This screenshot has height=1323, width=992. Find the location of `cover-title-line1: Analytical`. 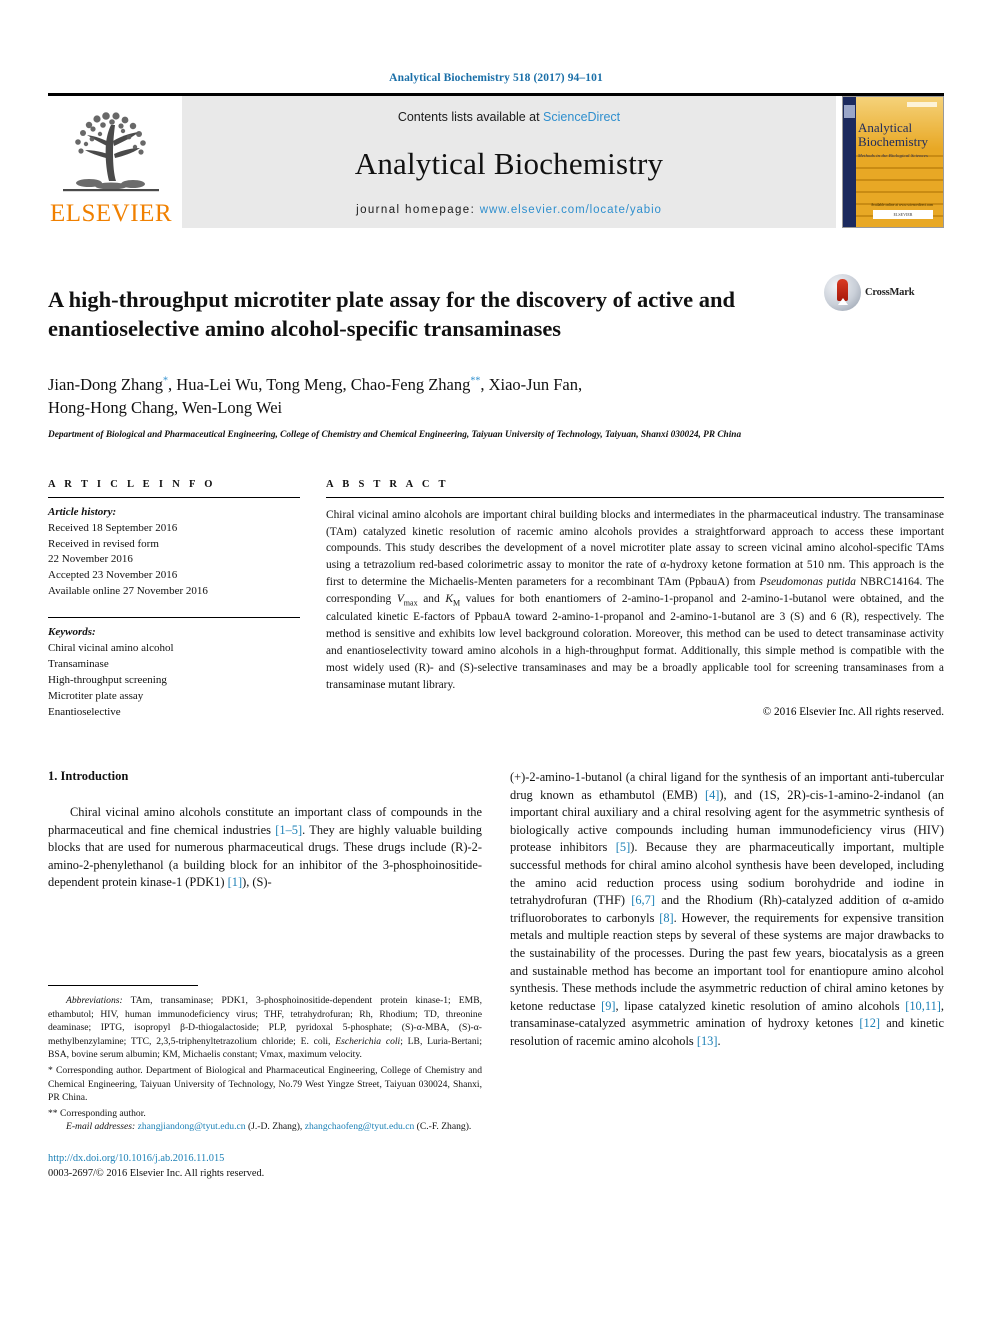

cover-title-line1: Analytical is located at coordinates (885, 127).